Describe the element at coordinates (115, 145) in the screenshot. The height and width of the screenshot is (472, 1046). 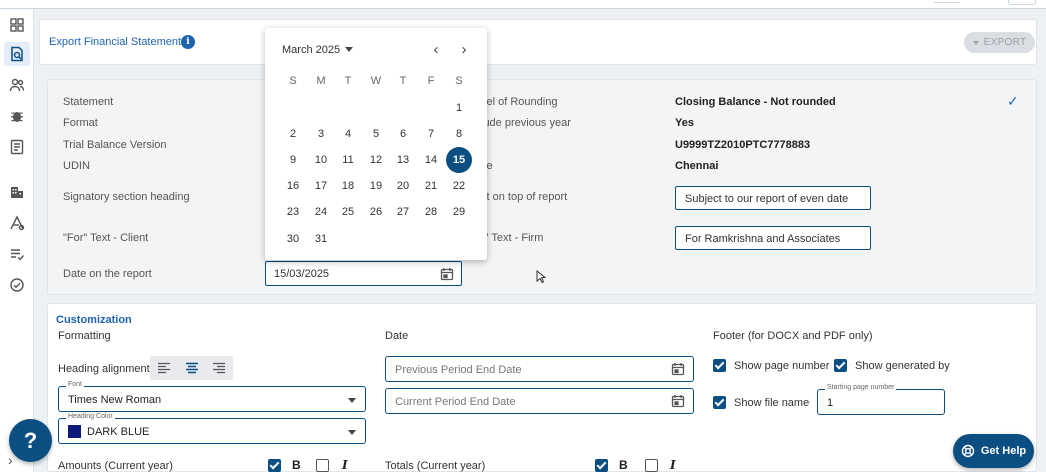
I see `tb-version-label: Trial Balance Version` at that location.